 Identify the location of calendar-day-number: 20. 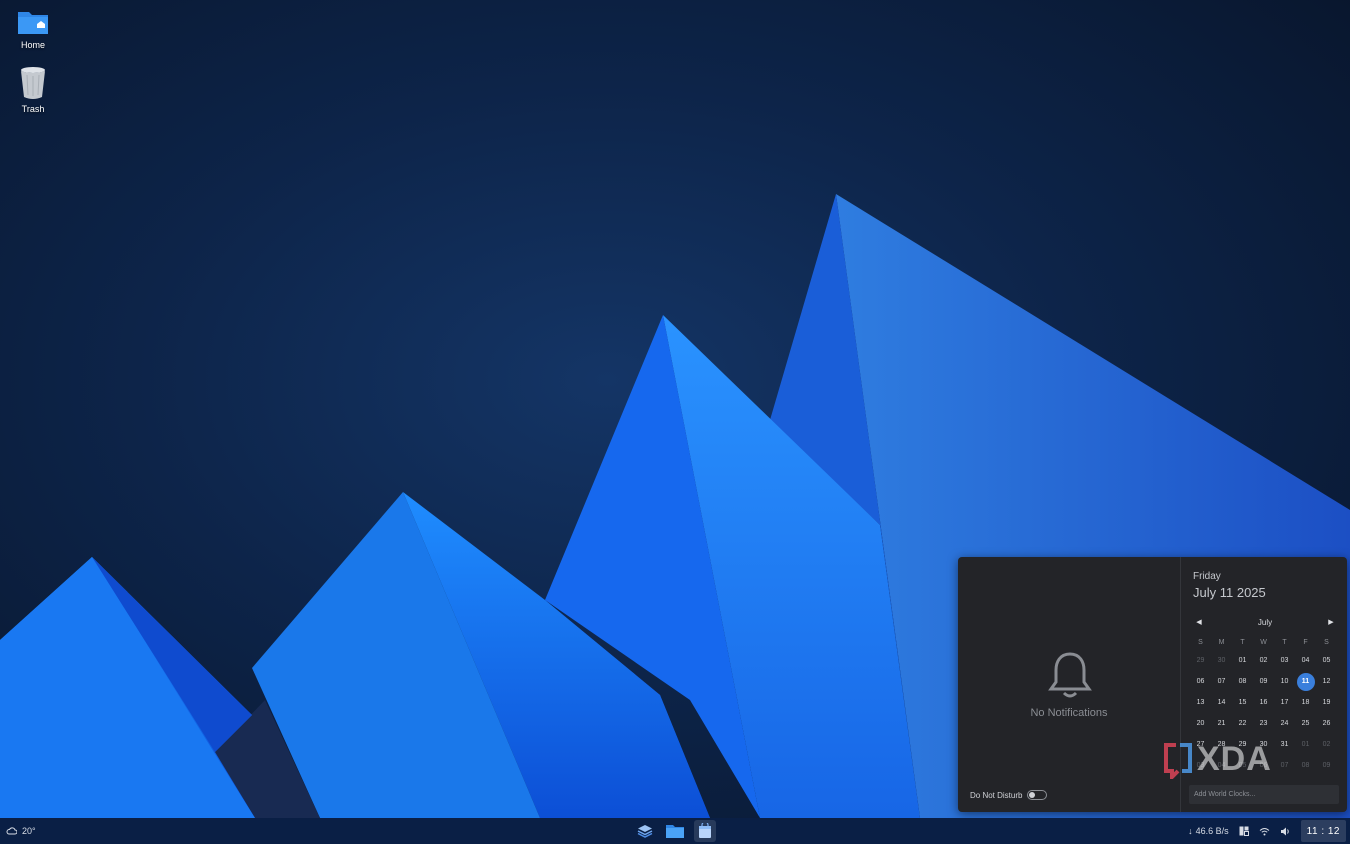
(1200, 723).